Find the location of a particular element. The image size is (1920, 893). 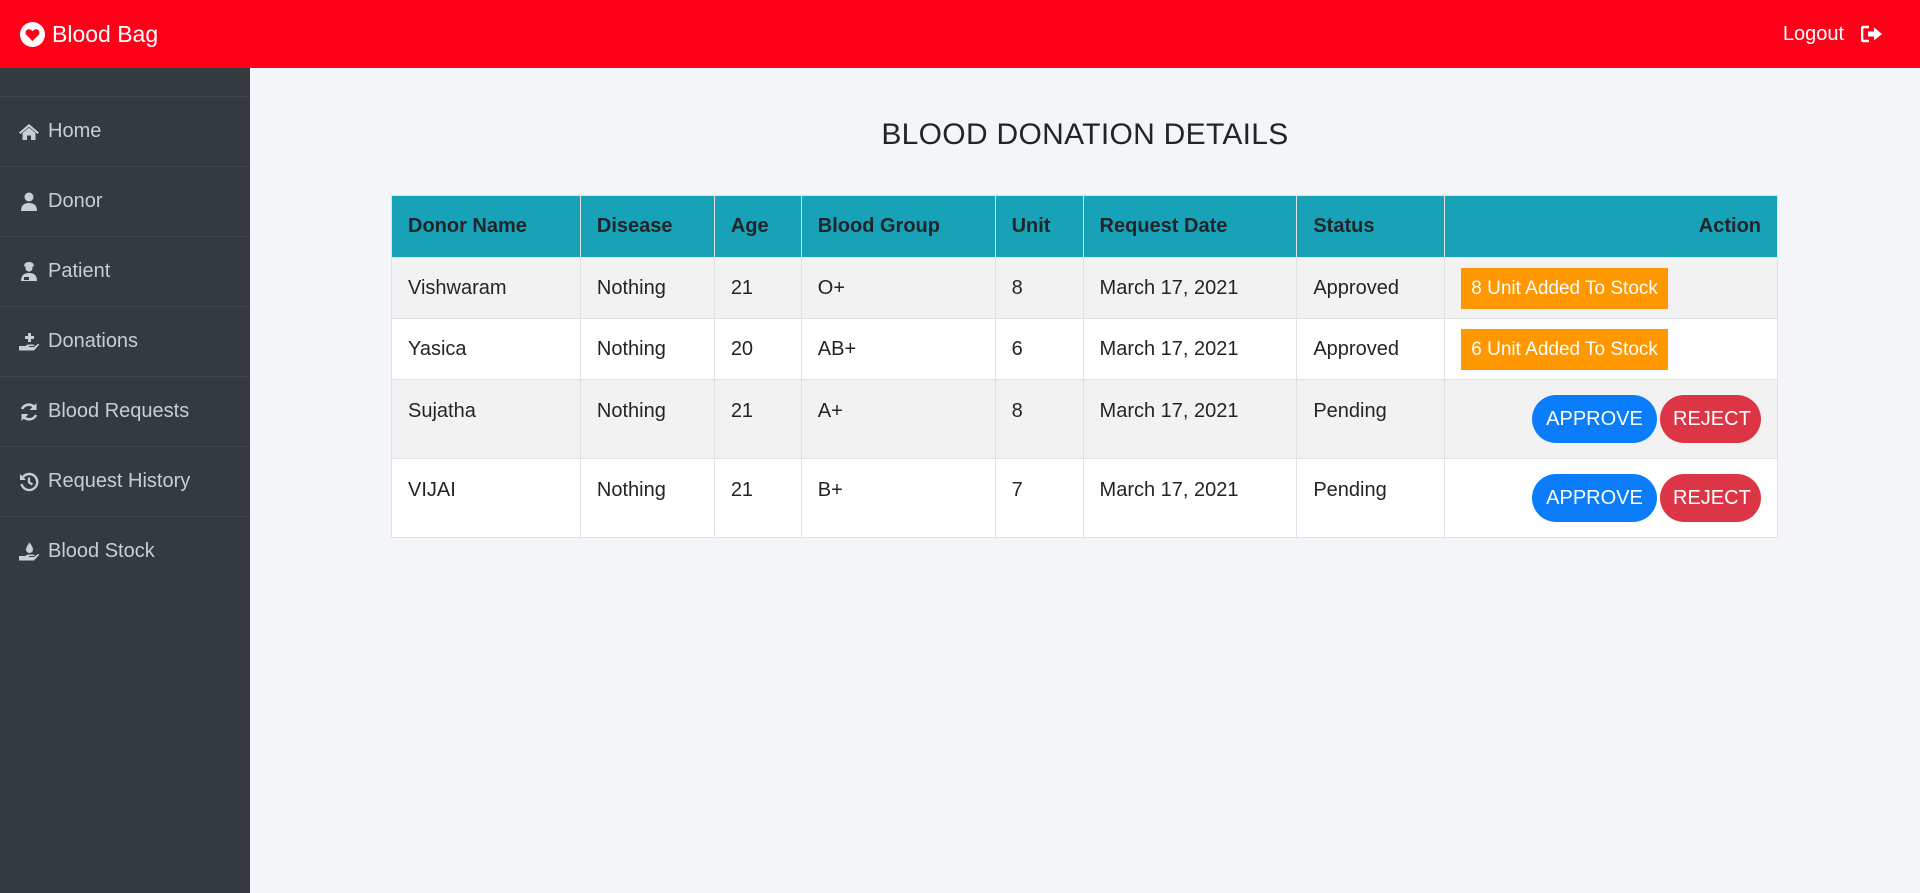

blood-group-cell: A+ is located at coordinates (898, 419).